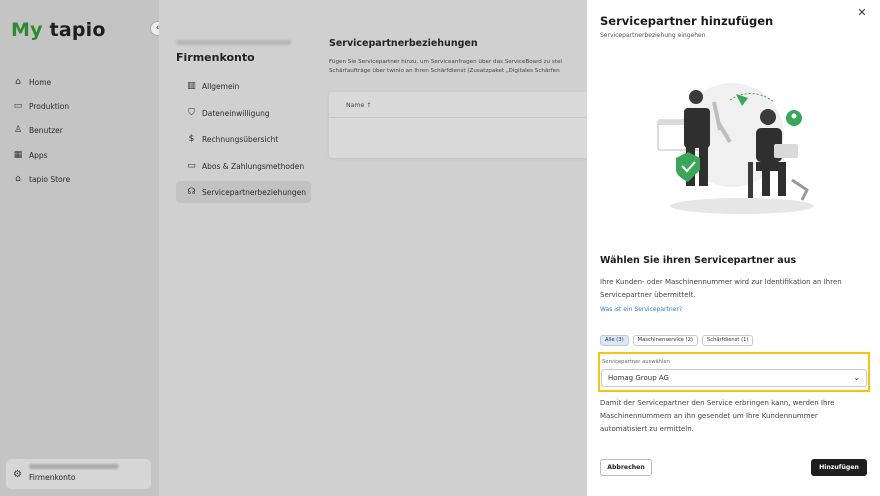  What do you see at coordinates (243, 86) in the screenshot?
I see `menu-item-allgemein: ▥ Allgemein` at bounding box center [243, 86].